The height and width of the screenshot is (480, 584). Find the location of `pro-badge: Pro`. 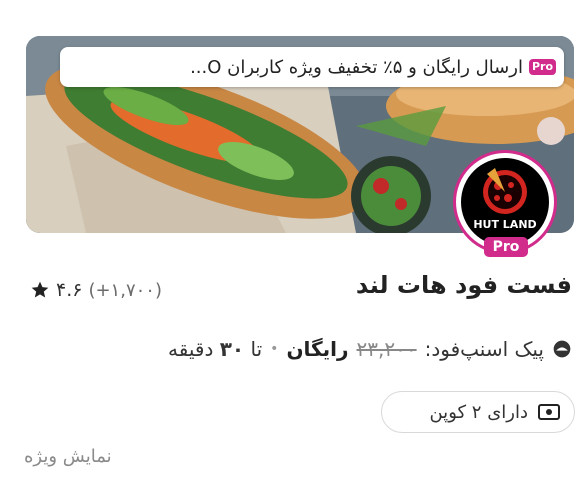

pro-badge: Pro is located at coordinates (542, 67).